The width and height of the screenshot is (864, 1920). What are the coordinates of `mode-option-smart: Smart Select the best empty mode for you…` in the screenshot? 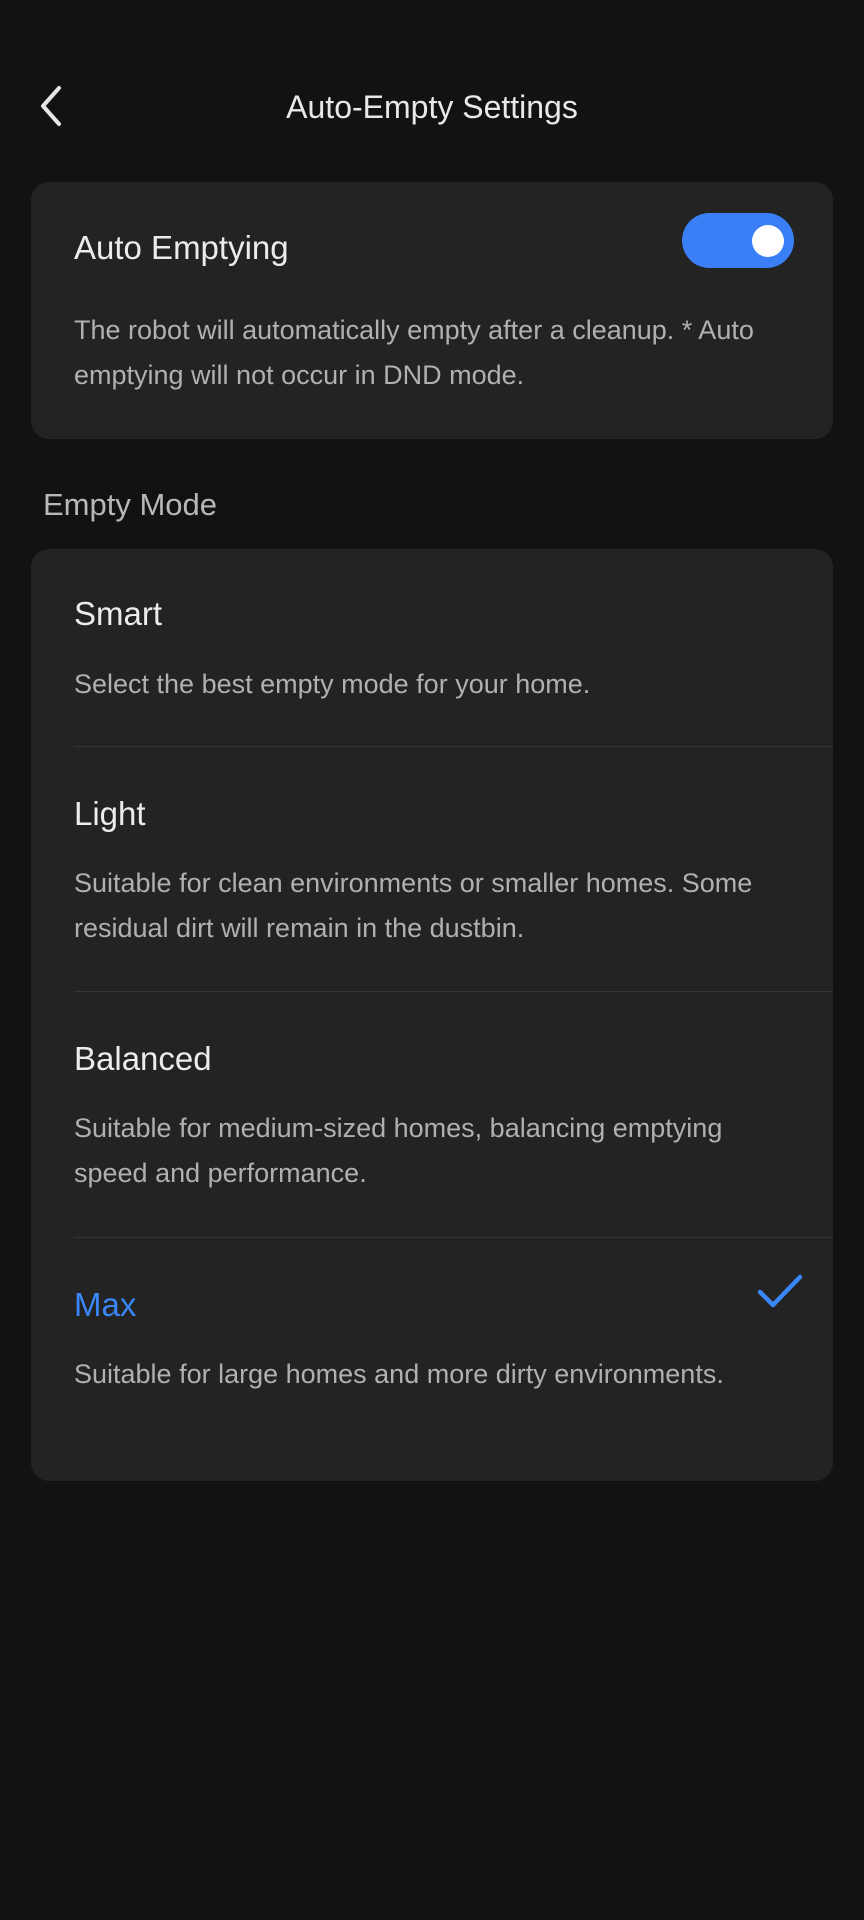 It's located at (432, 647).